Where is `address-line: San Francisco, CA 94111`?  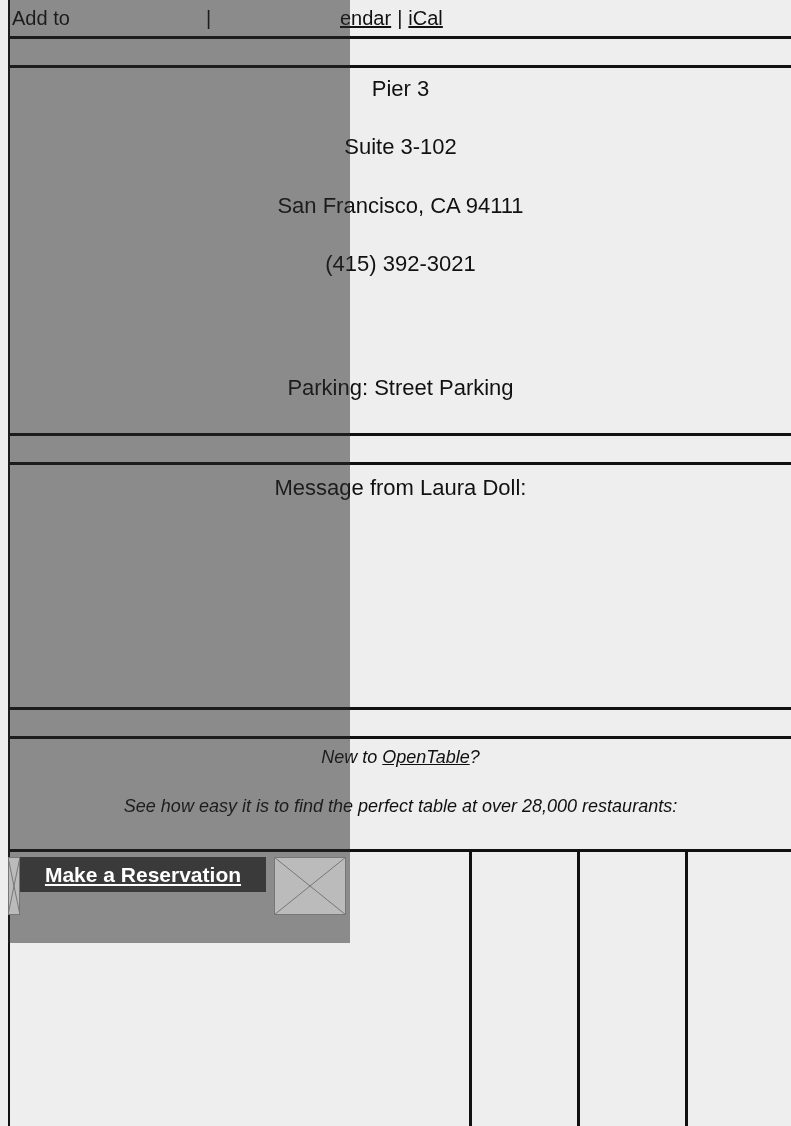 address-line: San Francisco, CA 94111 is located at coordinates (400, 206).